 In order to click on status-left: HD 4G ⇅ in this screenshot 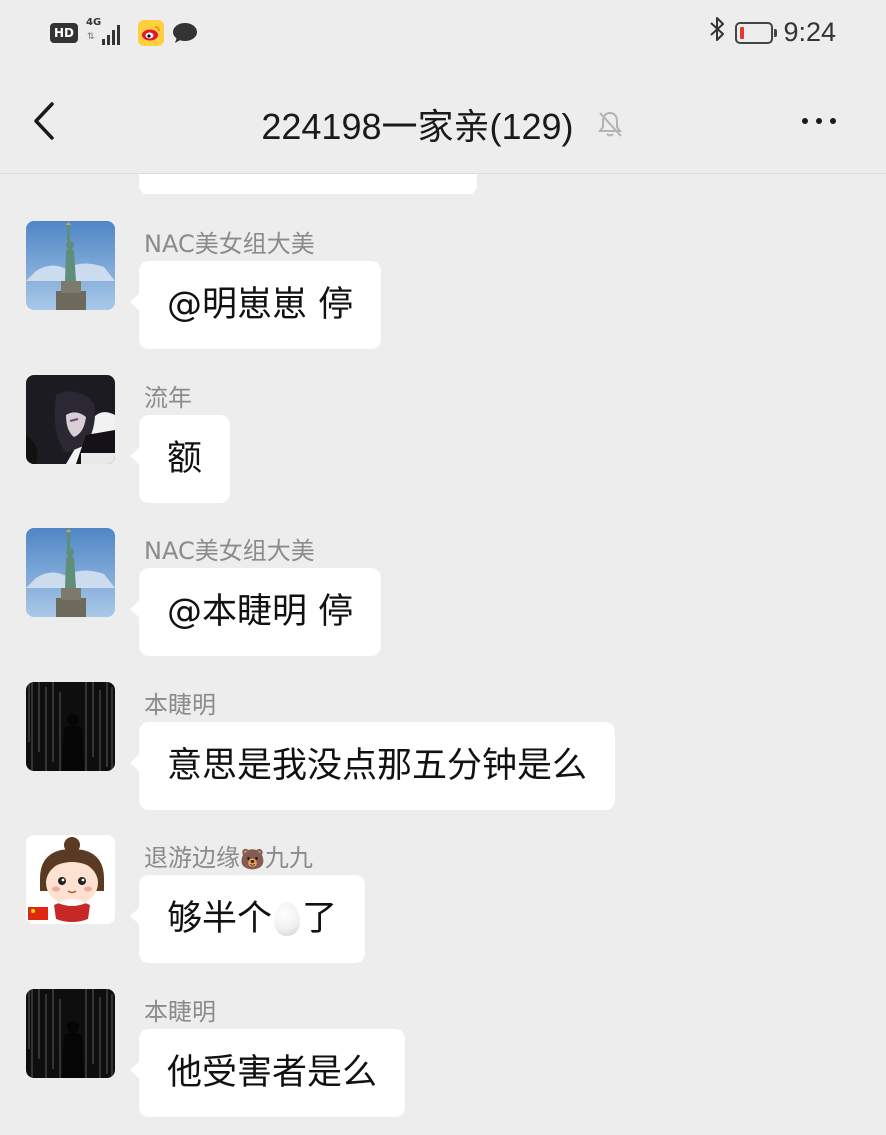, I will do `click(124, 32)`.